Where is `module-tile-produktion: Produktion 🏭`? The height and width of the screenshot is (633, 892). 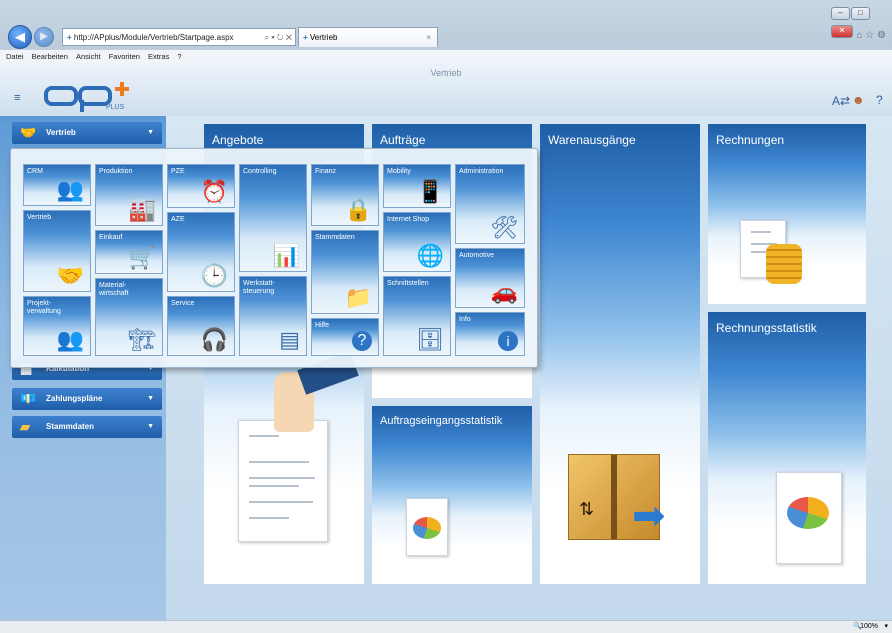 module-tile-produktion: Produktion 🏭 is located at coordinates (129, 195).